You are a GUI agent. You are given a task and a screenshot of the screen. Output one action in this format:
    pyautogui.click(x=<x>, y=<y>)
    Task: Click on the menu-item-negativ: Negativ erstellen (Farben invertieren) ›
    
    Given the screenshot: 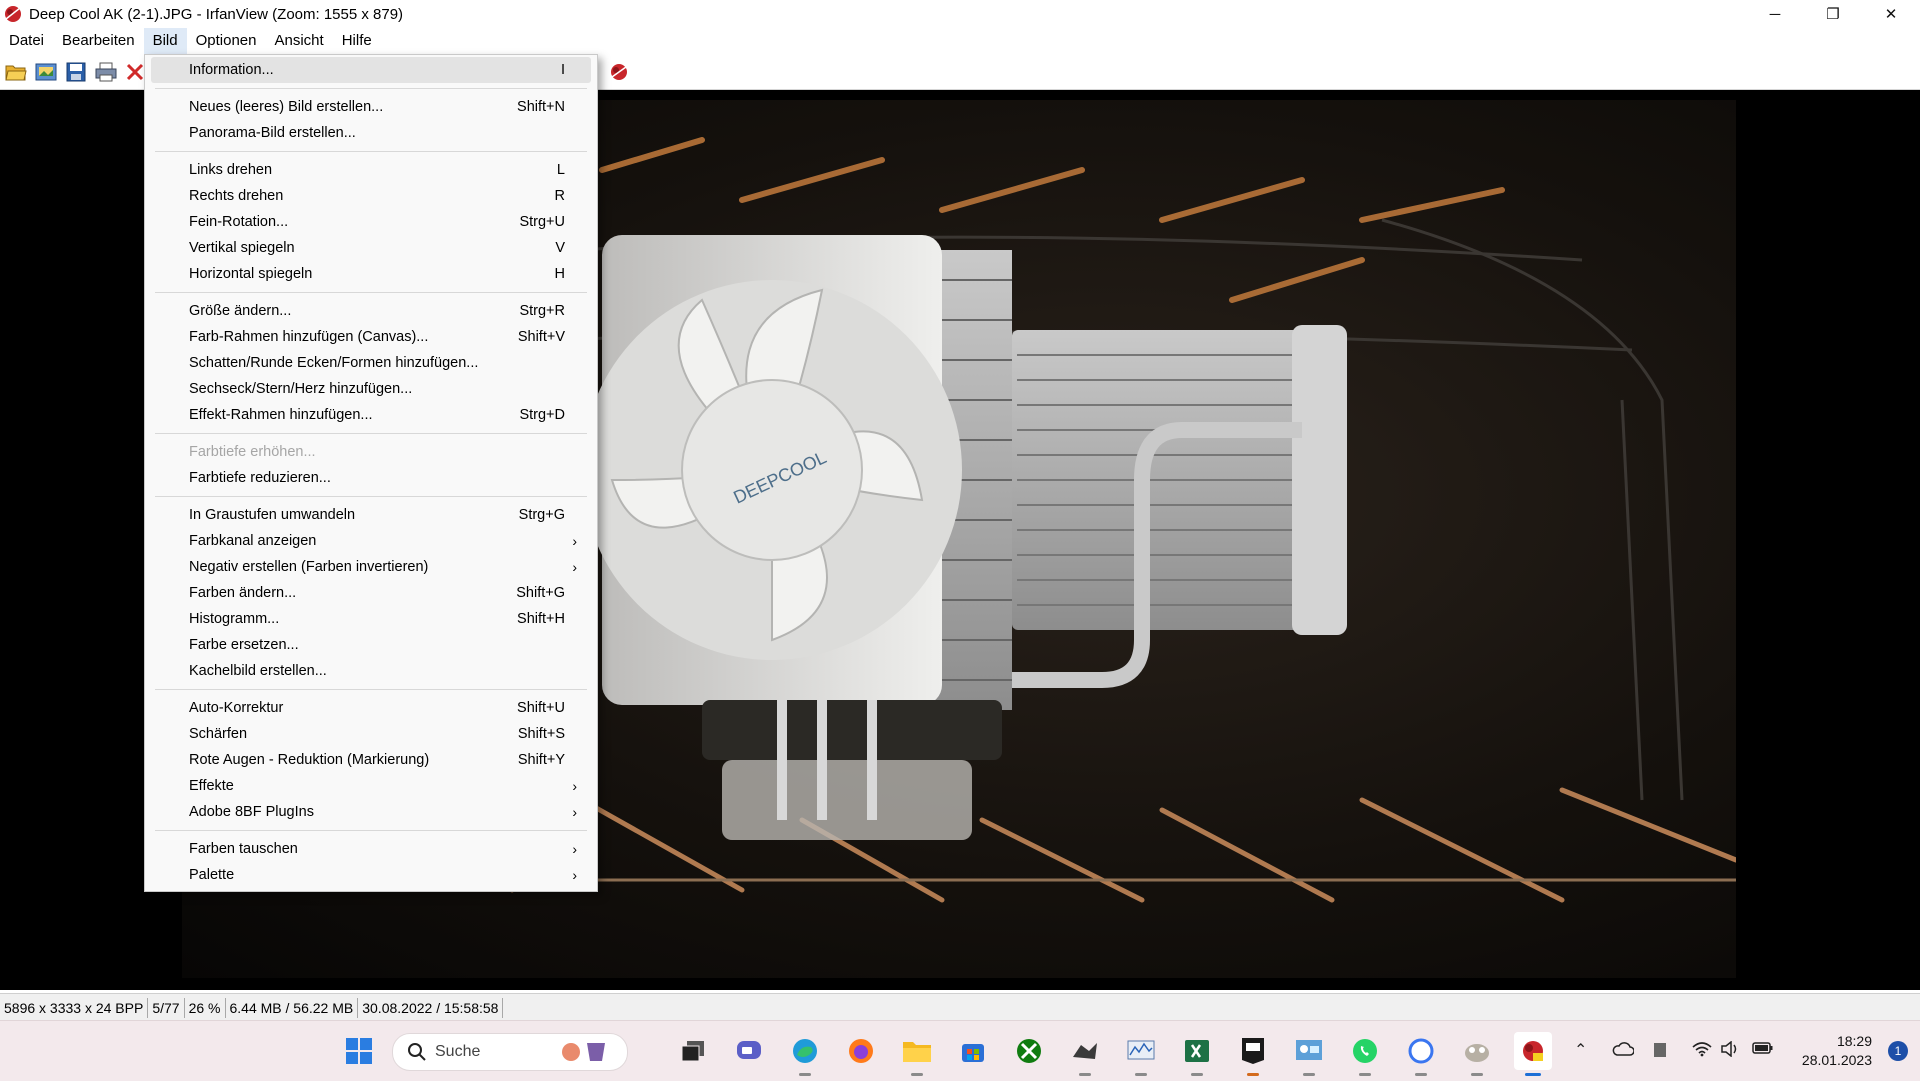 What is the action you would take?
    pyautogui.click(x=371, y=567)
    